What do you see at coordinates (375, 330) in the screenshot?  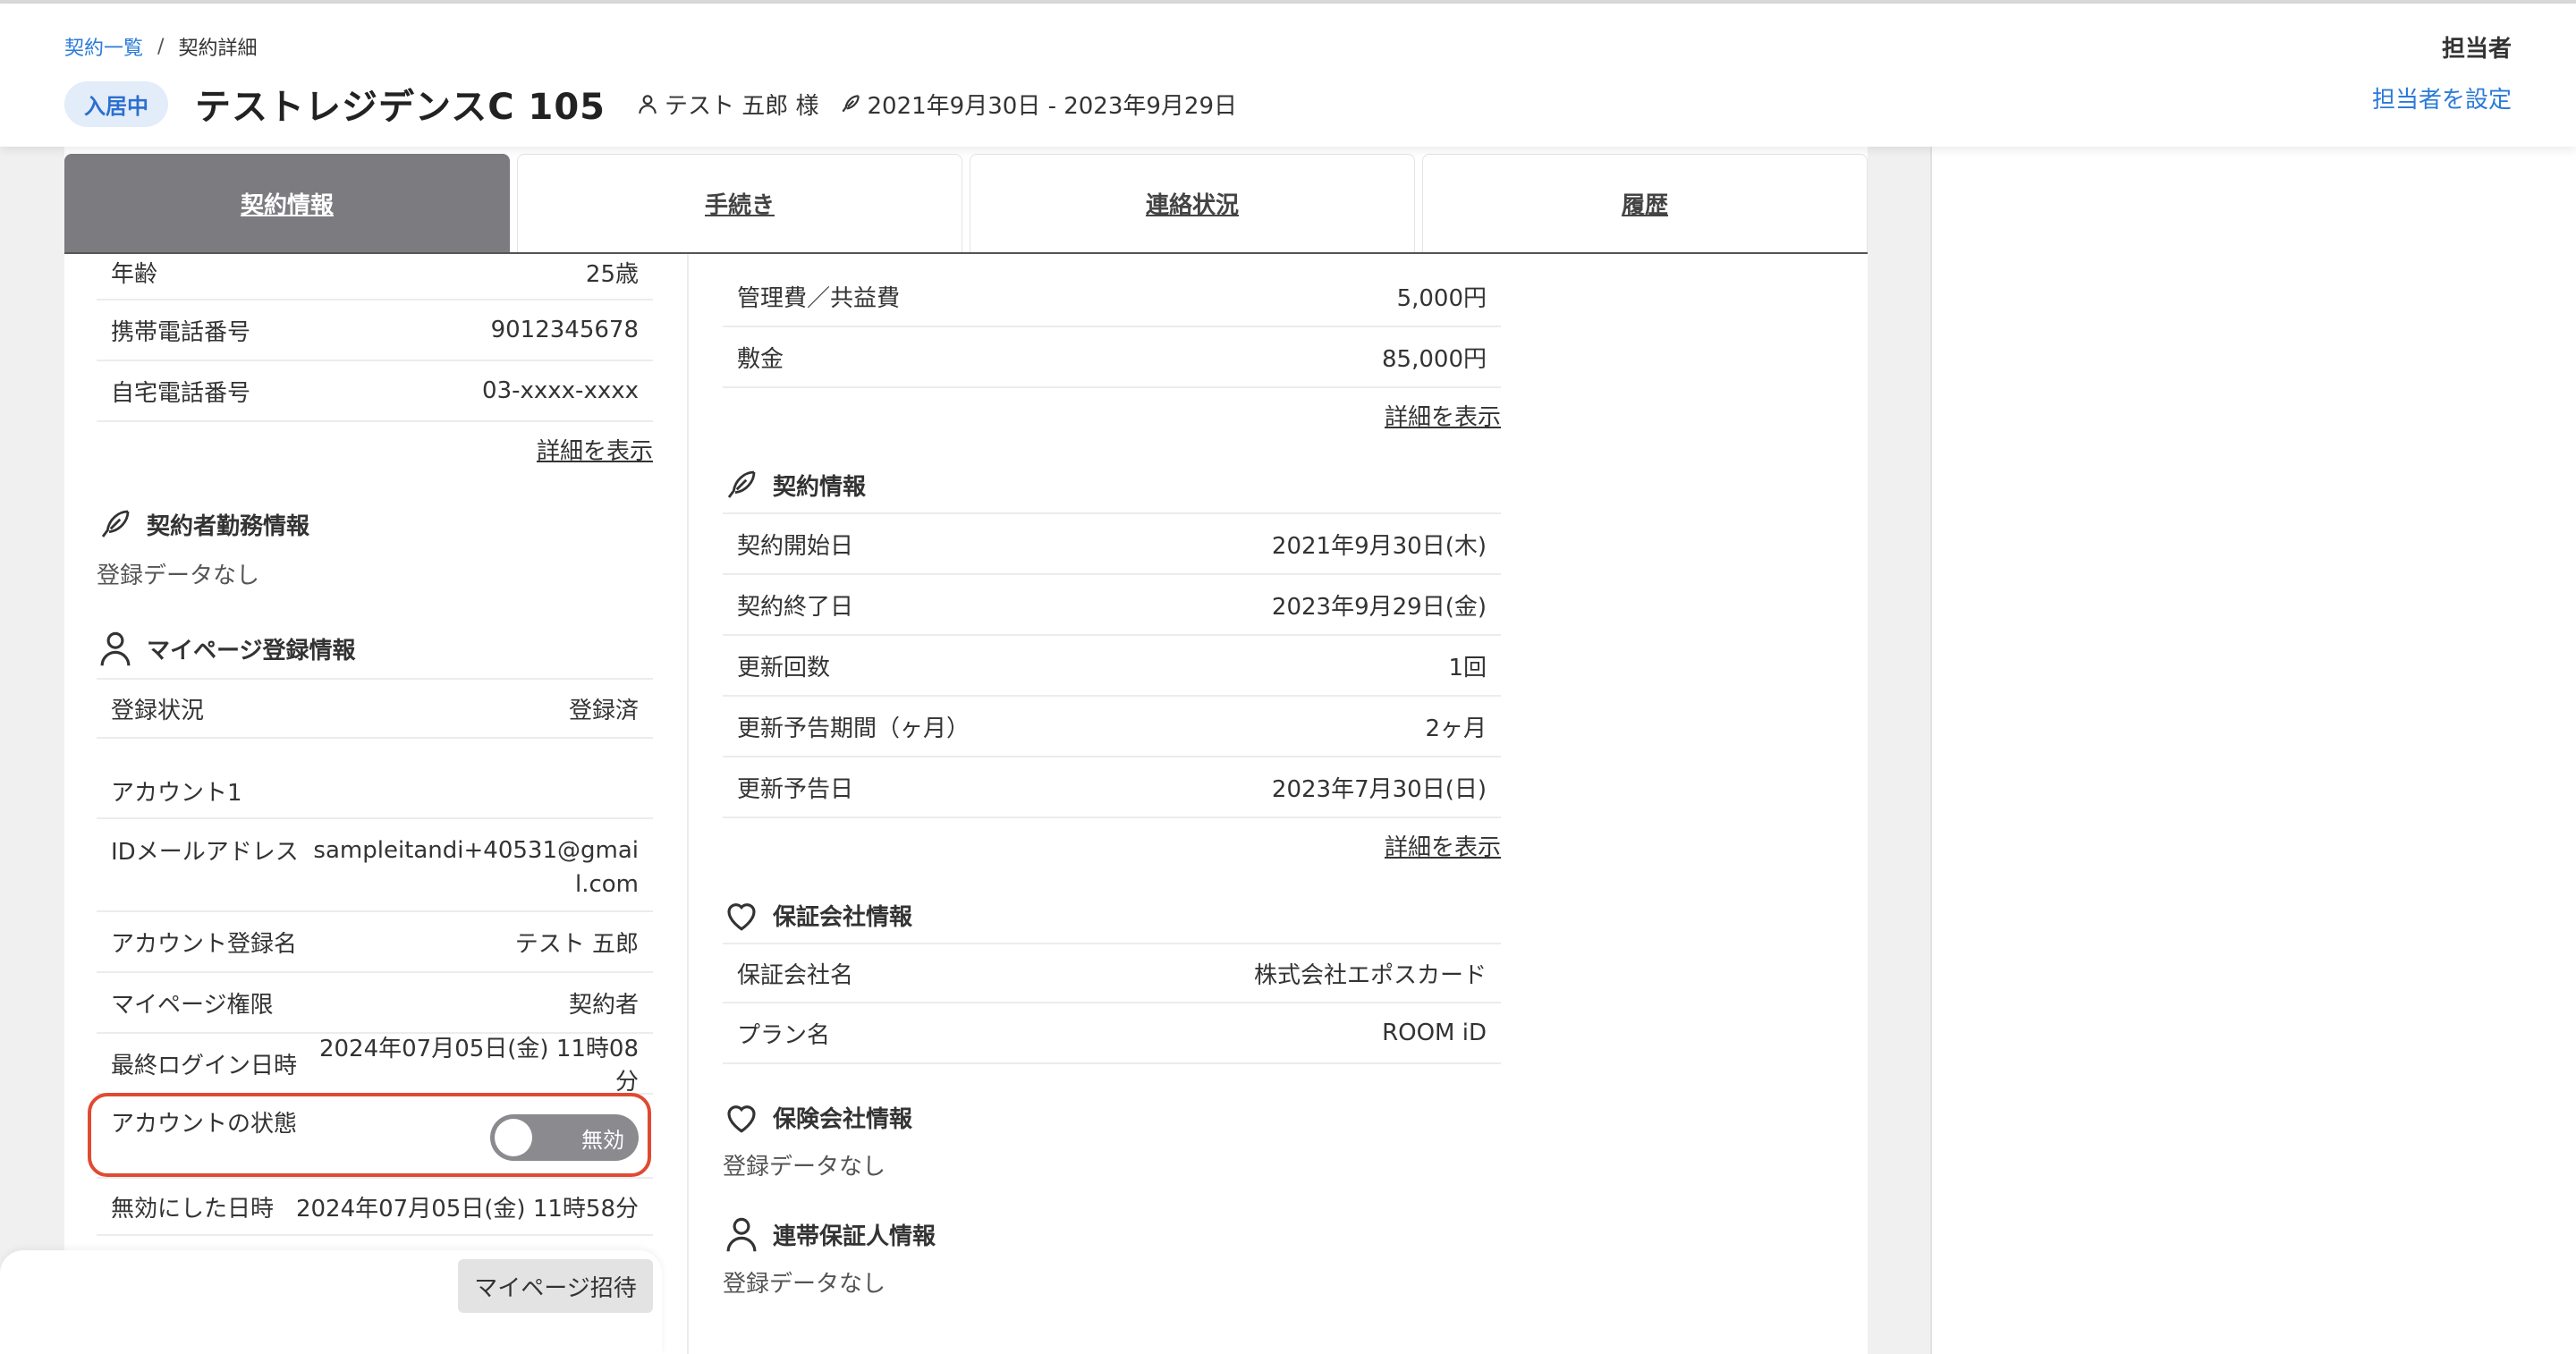 I see `table-row: 携帯電話番号 9012345678` at bounding box center [375, 330].